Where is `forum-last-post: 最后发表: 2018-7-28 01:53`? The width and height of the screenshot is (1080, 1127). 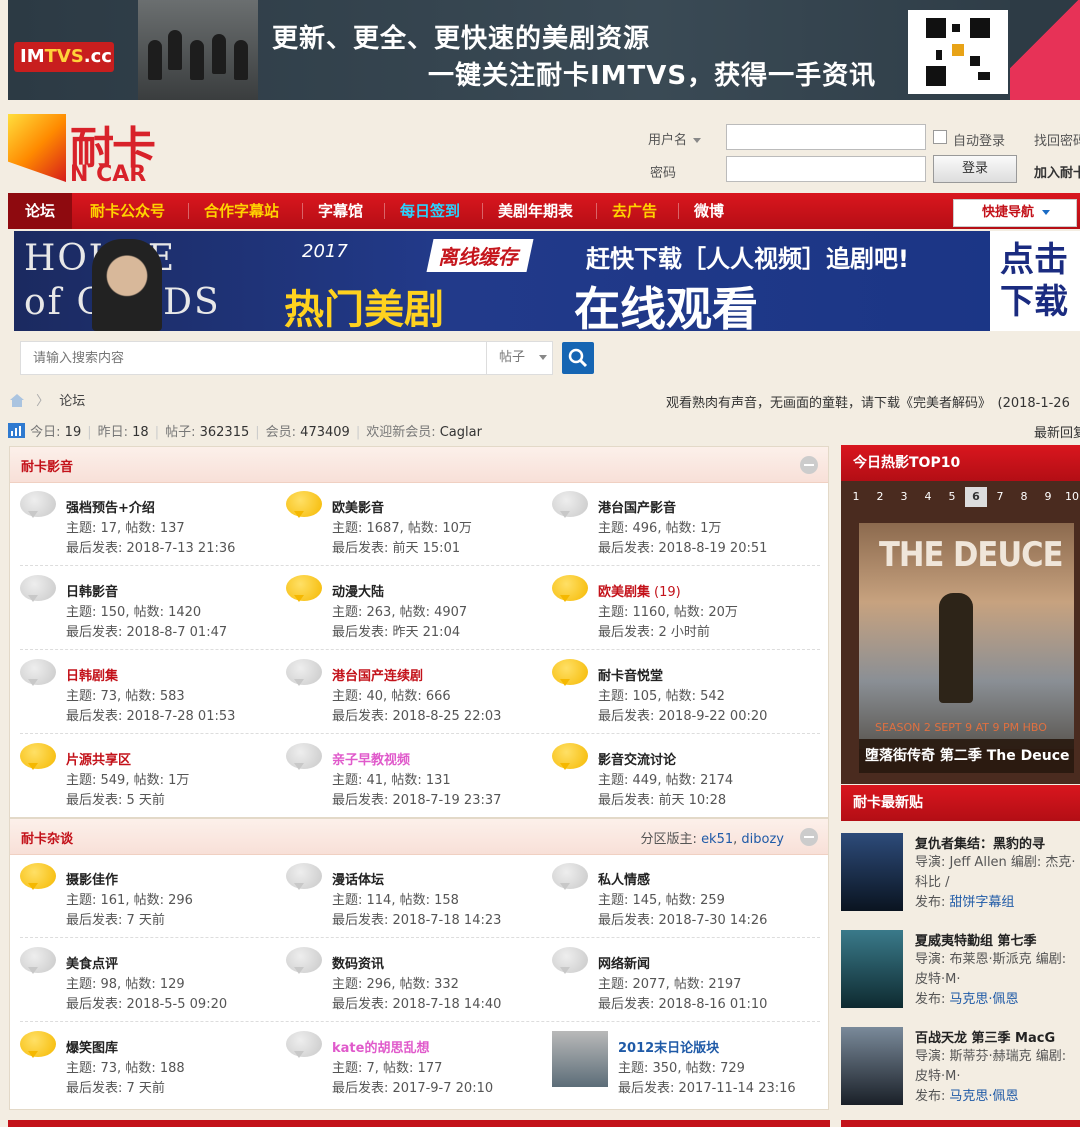 forum-last-post: 最后发表: 2018-7-28 01:53 is located at coordinates (150, 714).